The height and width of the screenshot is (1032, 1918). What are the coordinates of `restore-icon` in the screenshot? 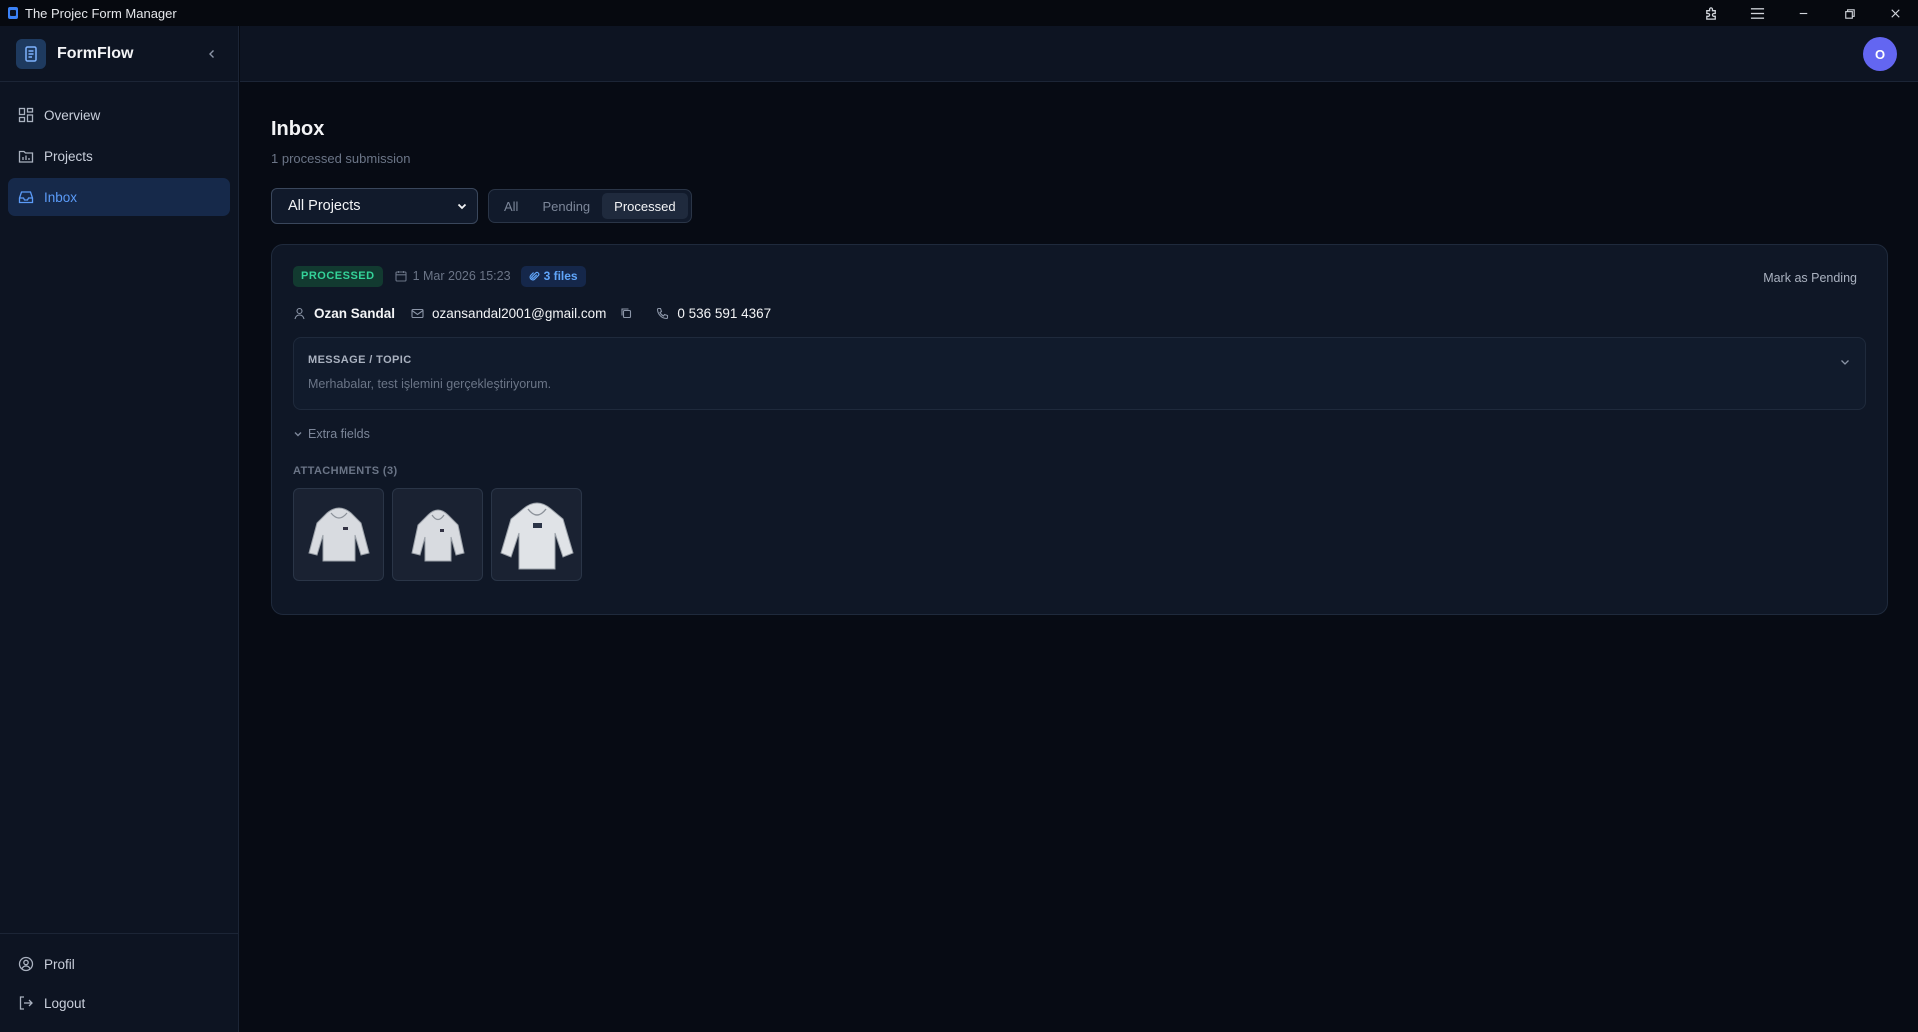 It's located at (1849, 13).